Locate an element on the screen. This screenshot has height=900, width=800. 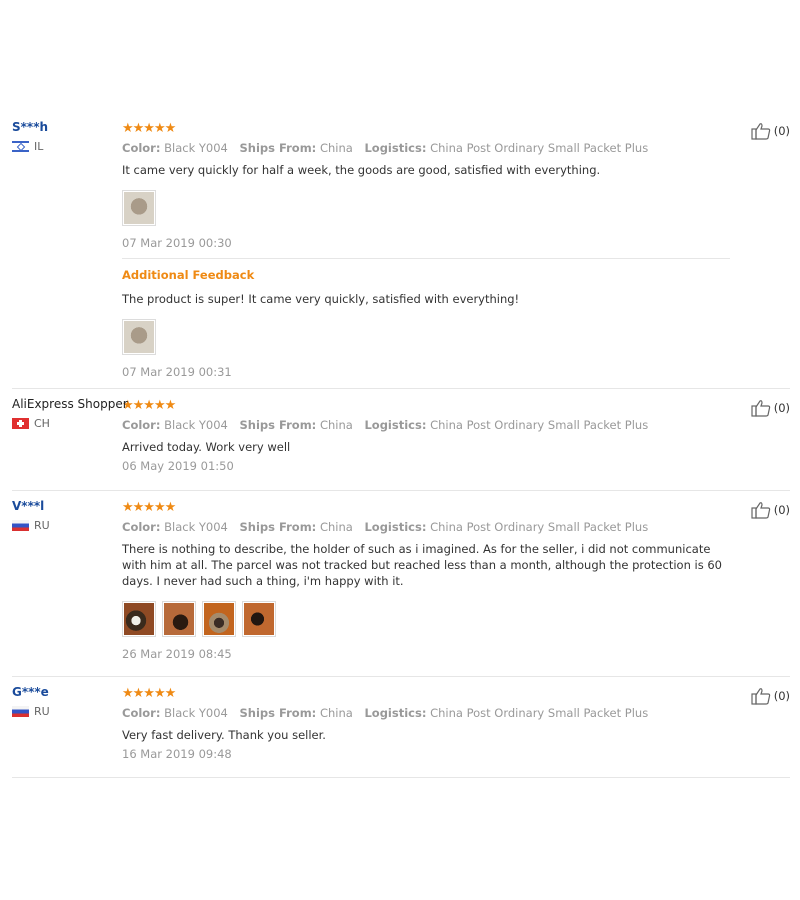
review-date: 06 May 2019 01:50 is located at coordinates (178, 466).